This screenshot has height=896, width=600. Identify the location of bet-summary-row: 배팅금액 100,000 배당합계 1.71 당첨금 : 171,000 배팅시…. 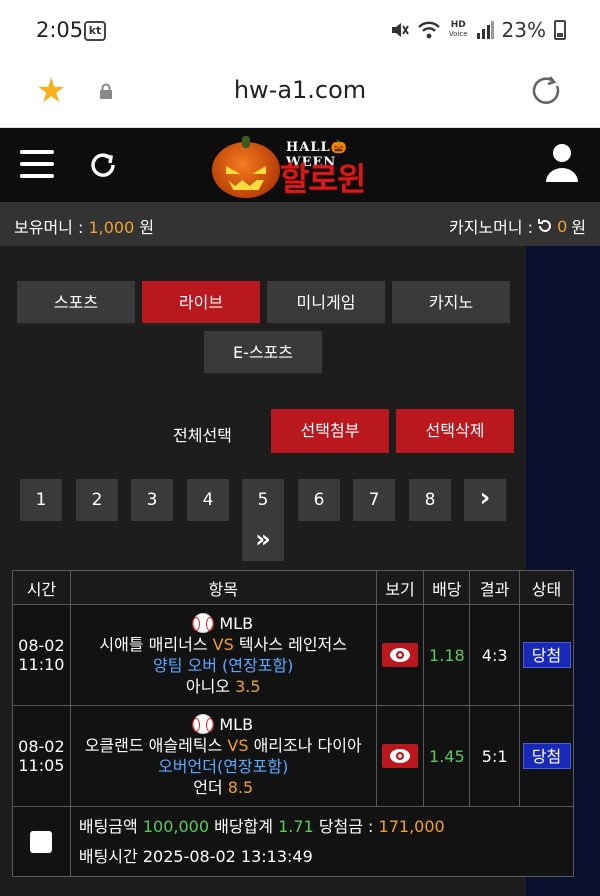
(293, 841).